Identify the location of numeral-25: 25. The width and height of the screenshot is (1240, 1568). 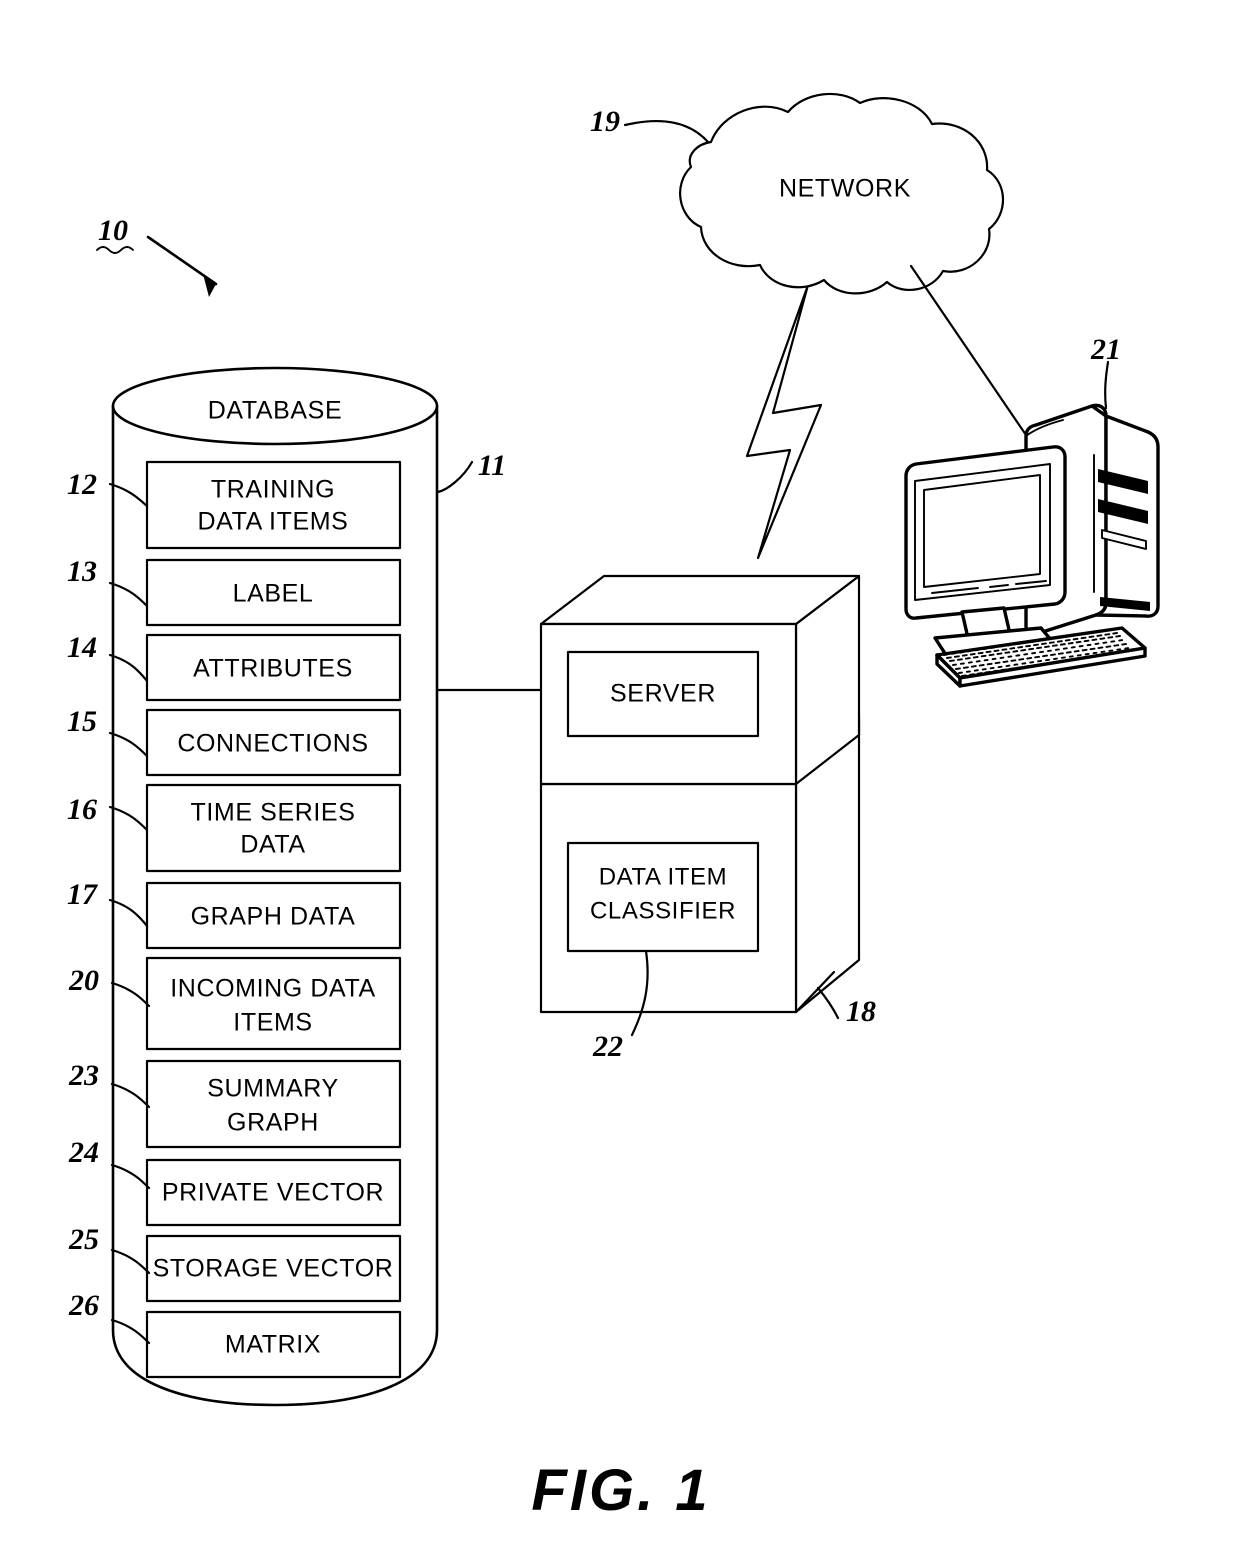
(83, 1239).